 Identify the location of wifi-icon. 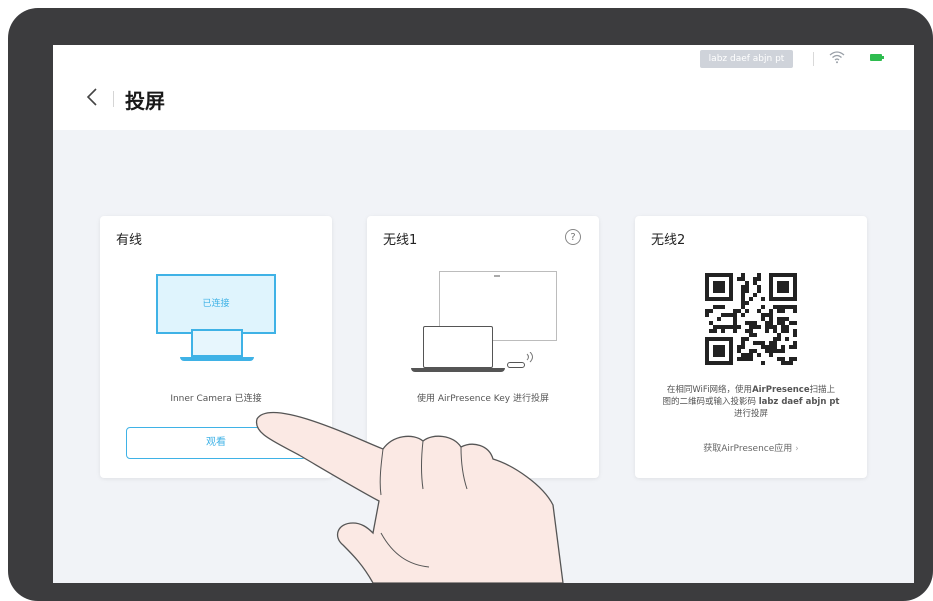
(837, 57).